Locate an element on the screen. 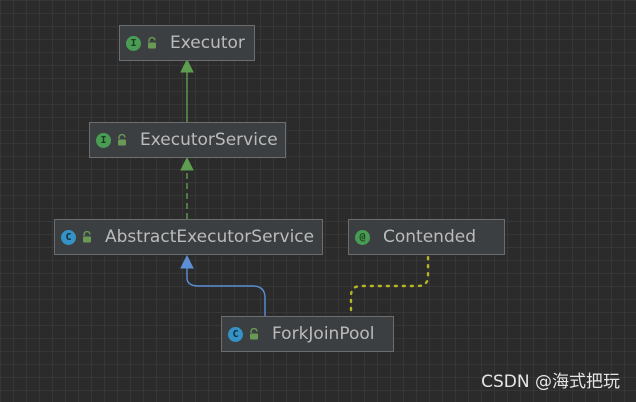 This screenshot has height=402, width=636. edge-extends is located at coordinates (226, 291).